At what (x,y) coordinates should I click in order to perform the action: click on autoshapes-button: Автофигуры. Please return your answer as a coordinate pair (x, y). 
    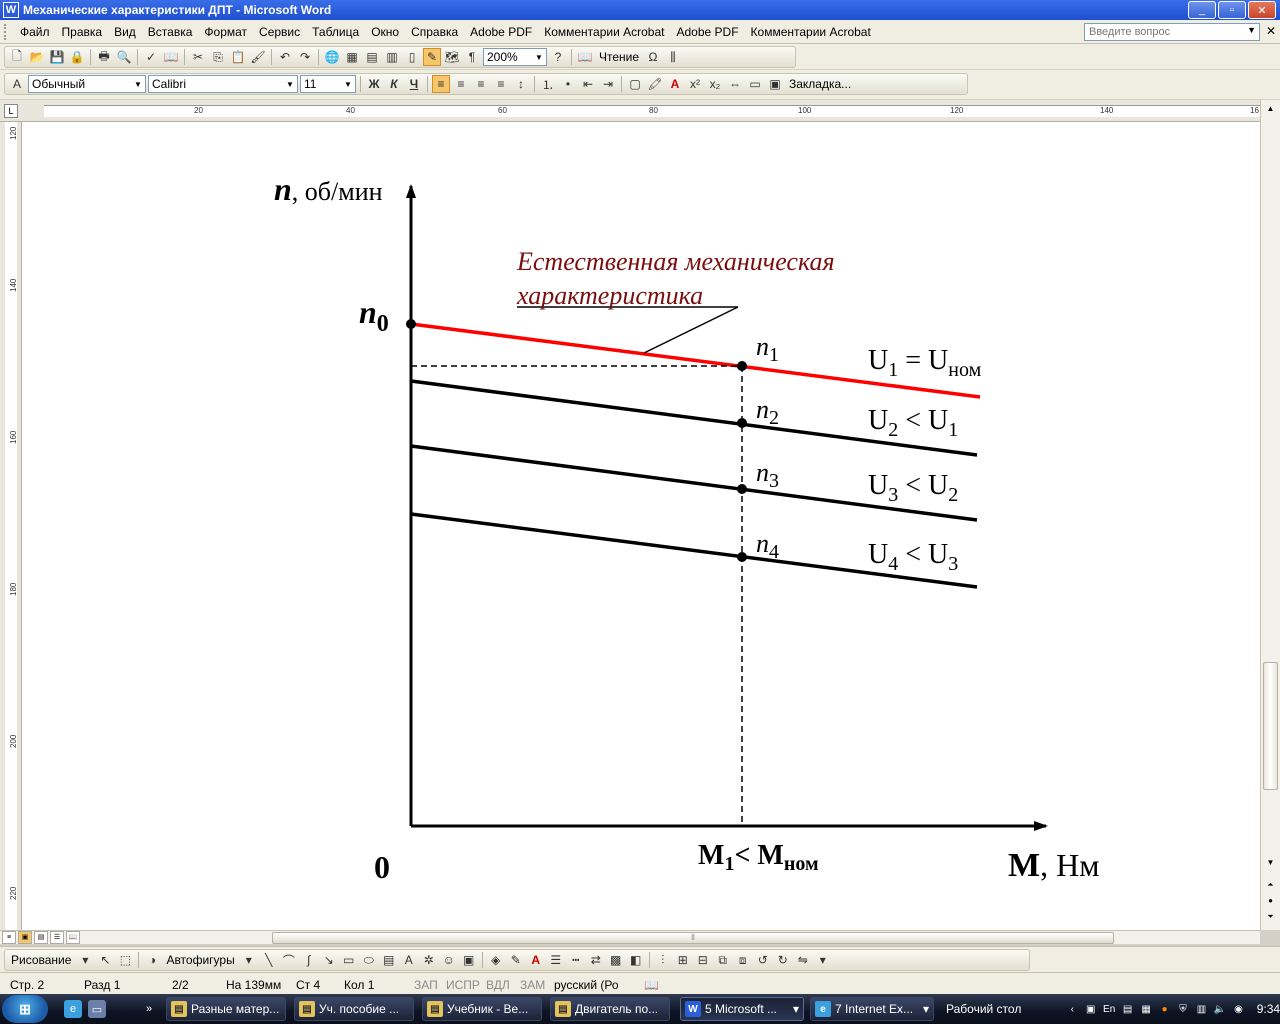
    Looking at the image, I should click on (200, 960).